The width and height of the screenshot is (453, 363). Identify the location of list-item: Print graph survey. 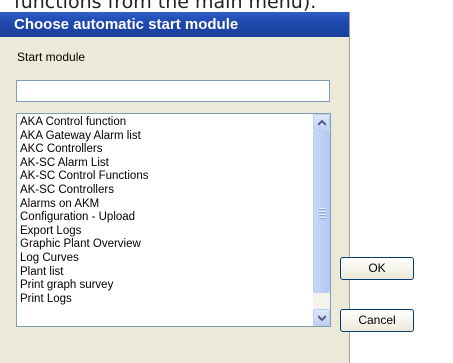
(165, 286).